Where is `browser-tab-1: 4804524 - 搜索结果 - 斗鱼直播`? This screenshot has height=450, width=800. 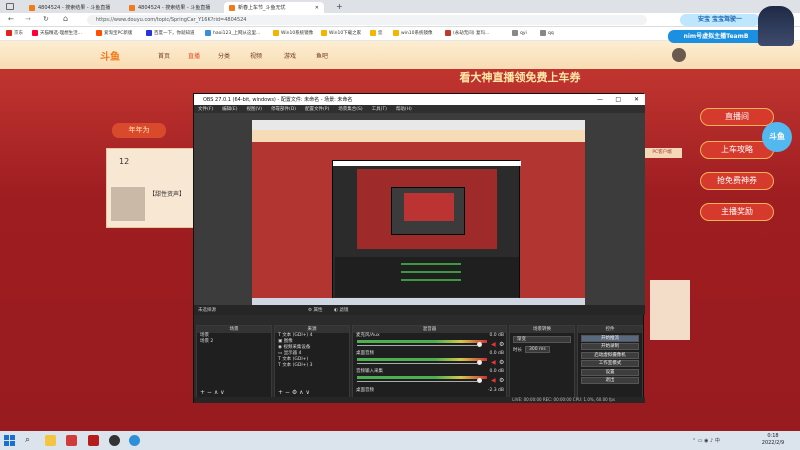
browser-tab-1: 4804524 - 搜索结果 - 斗鱼直播 is located at coordinates (74, 7).